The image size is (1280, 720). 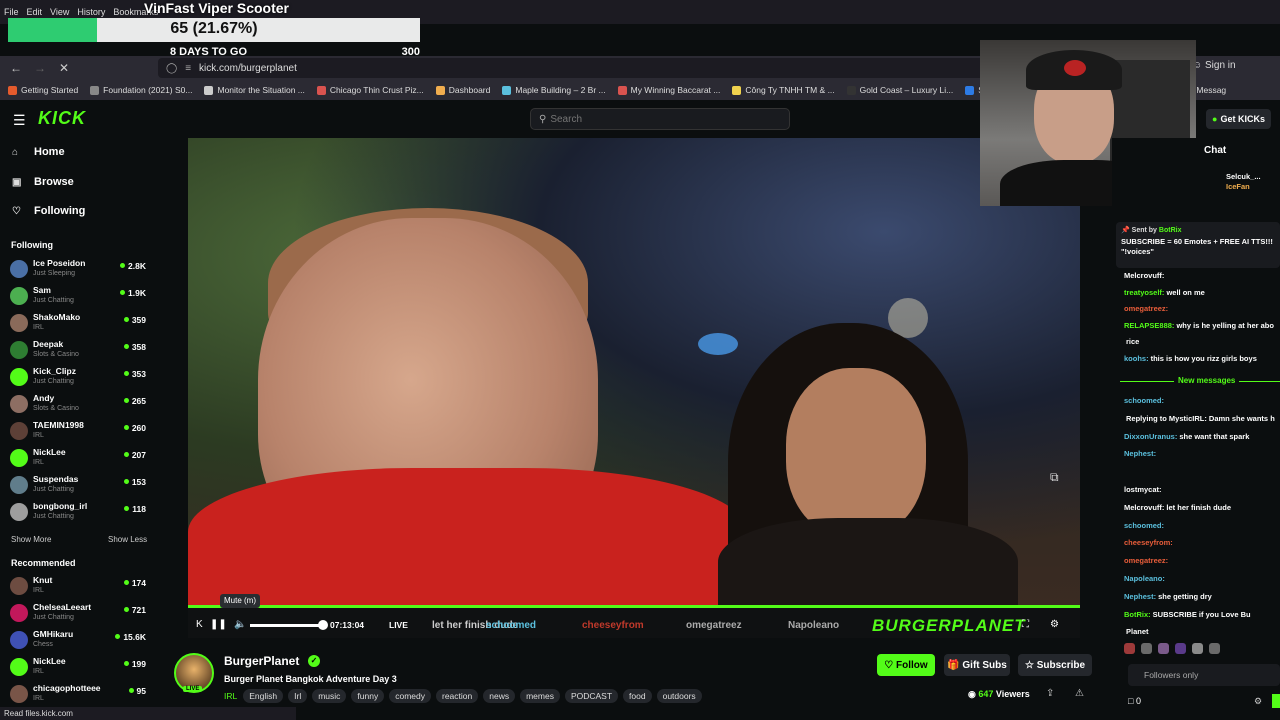 What do you see at coordinates (1144, 292) in the screenshot?
I see `chat-username: treatyoself:` at bounding box center [1144, 292].